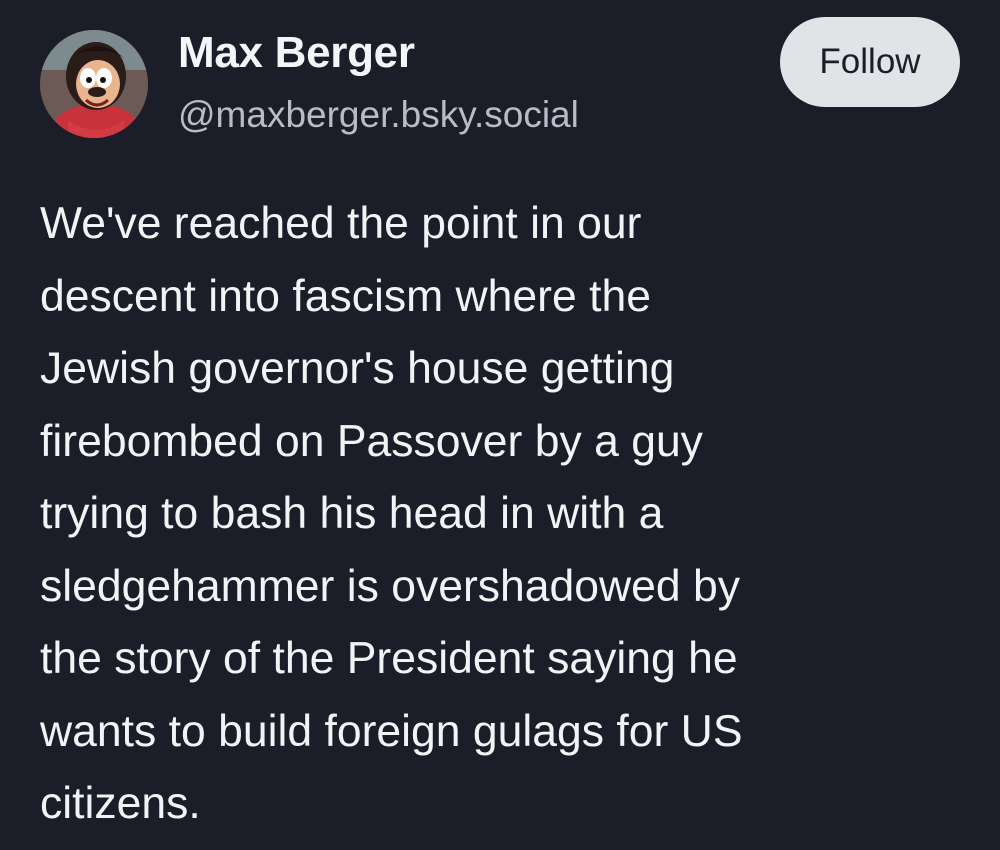 The width and height of the screenshot is (1000, 850). Describe the element at coordinates (341, 223) in the screenshot. I see `post-text-line: We've reached the point in our` at that location.